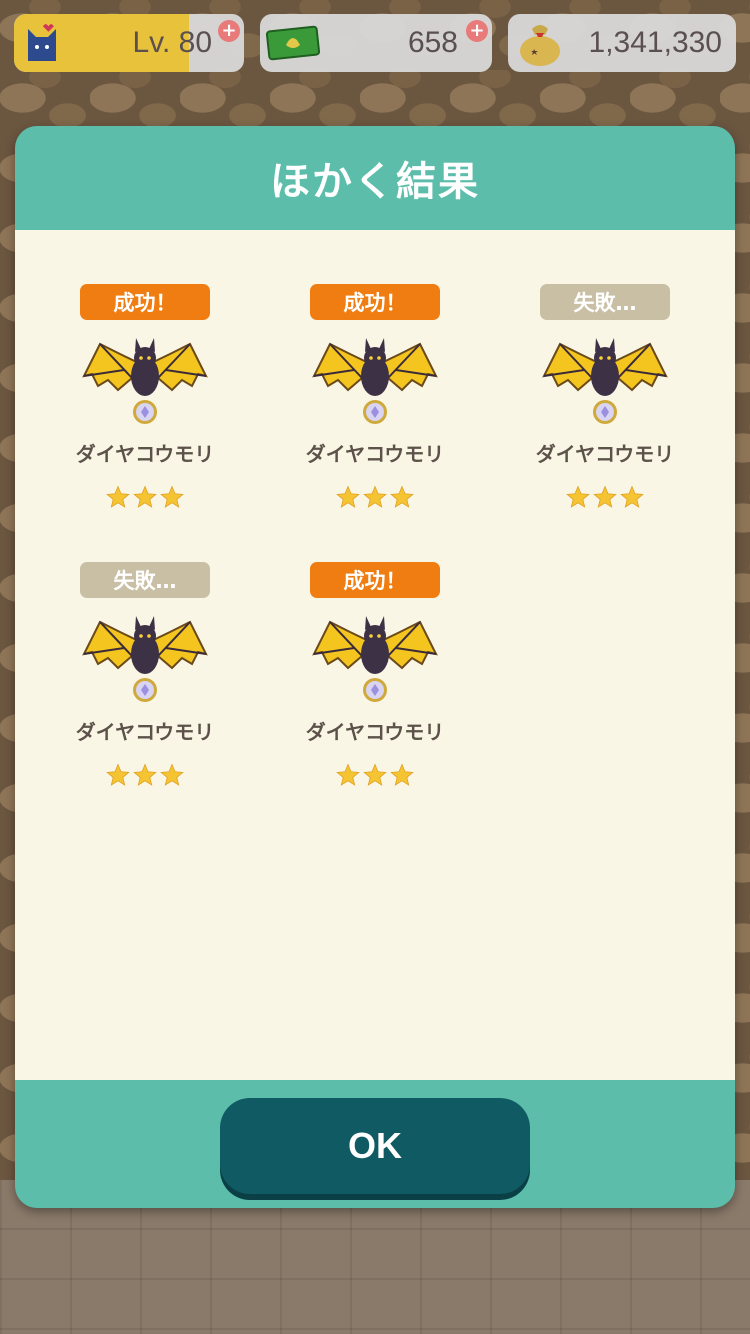 The height and width of the screenshot is (1334, 750). Describe the element at coordinates (540, 45) in the screenshot. I see `bell-bag-icon` at that location.